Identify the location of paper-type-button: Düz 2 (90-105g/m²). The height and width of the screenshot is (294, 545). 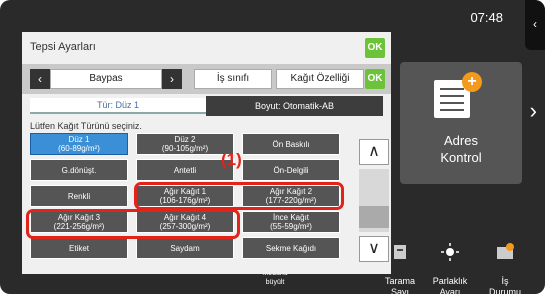
(185, 144).